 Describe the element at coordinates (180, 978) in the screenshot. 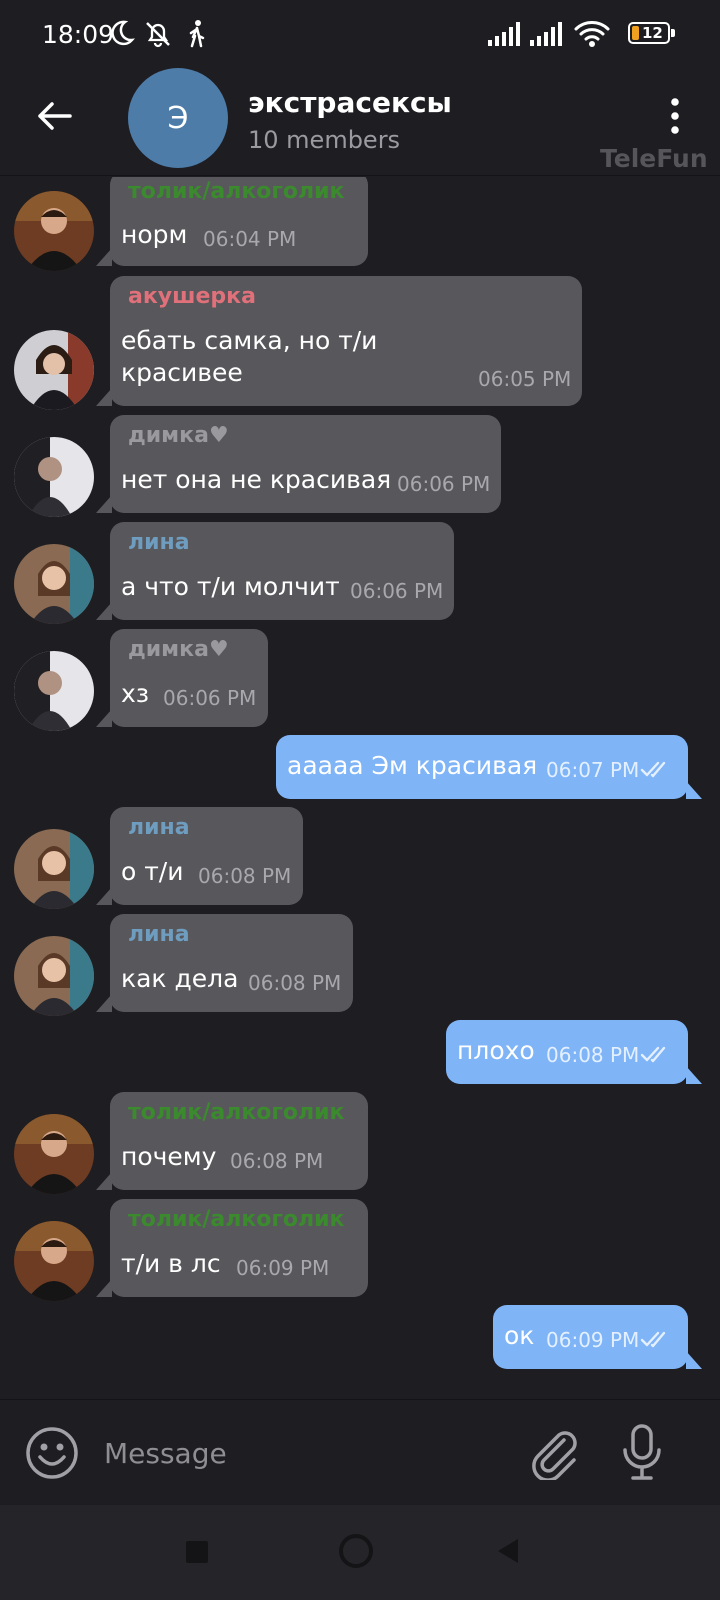

I see `message-text: как дела` at that location.